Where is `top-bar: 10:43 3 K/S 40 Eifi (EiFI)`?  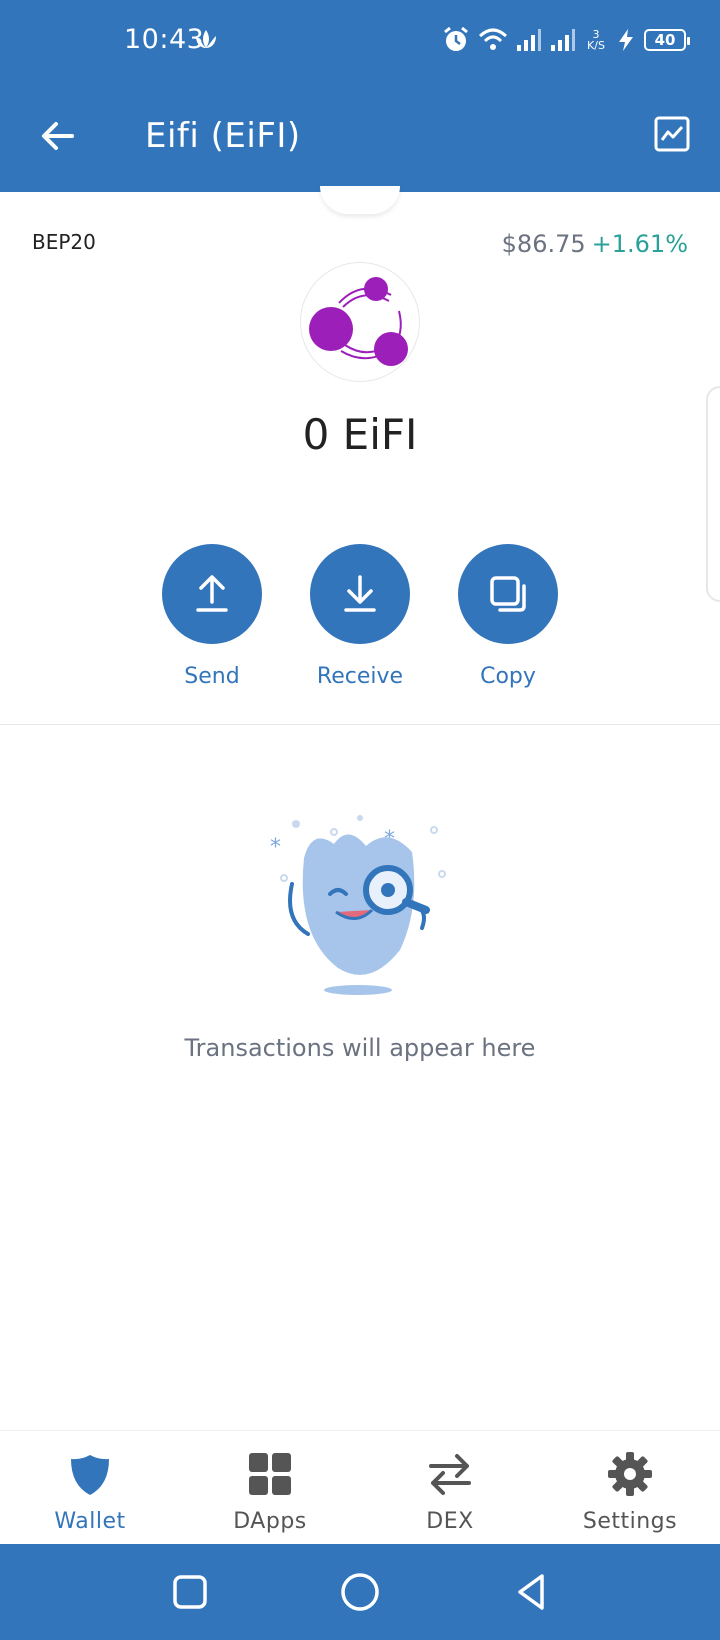 top-bar: 10:43 3 K/S 40 Eifi (EiFI) is located at coordinates (360, 96).